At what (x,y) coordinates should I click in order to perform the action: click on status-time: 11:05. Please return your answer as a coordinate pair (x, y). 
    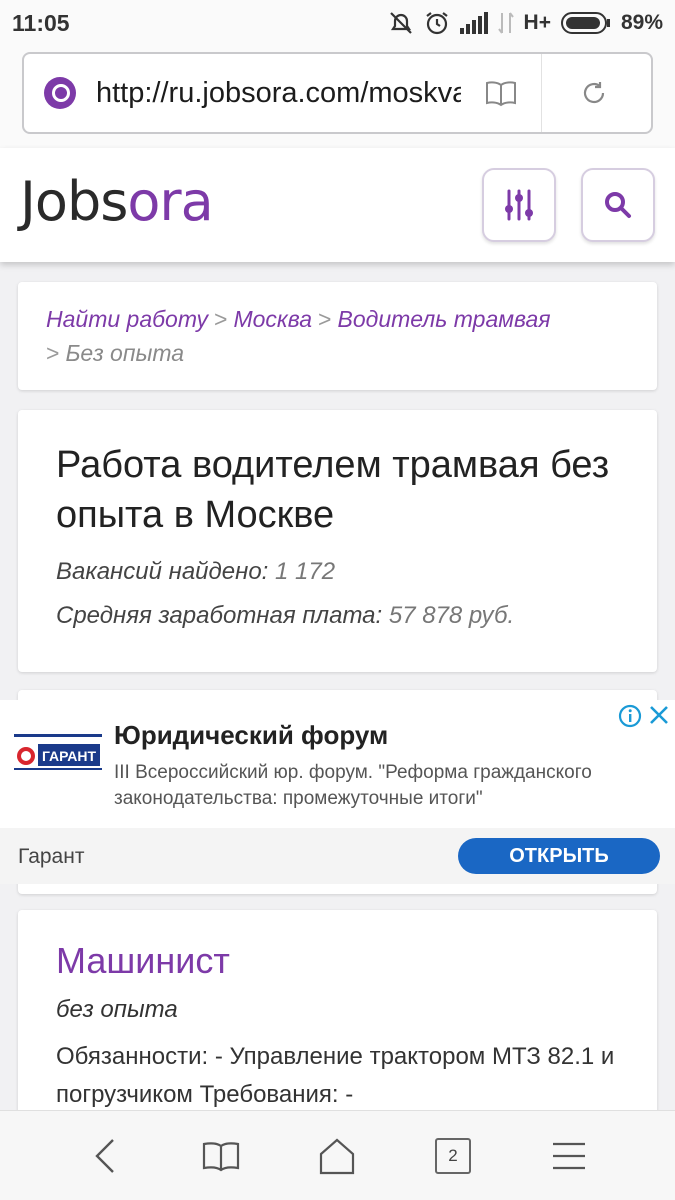
    Looking at the image, I should click on (41, 23).